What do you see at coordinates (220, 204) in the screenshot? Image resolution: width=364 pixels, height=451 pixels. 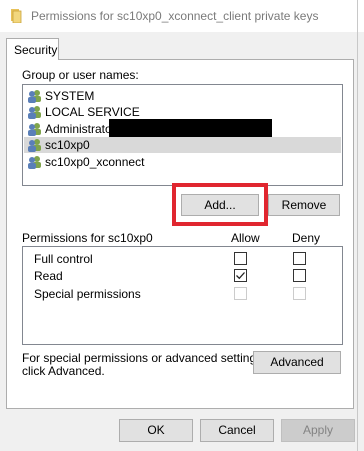 I see `highlight-box` at bounding box center [220, 204].